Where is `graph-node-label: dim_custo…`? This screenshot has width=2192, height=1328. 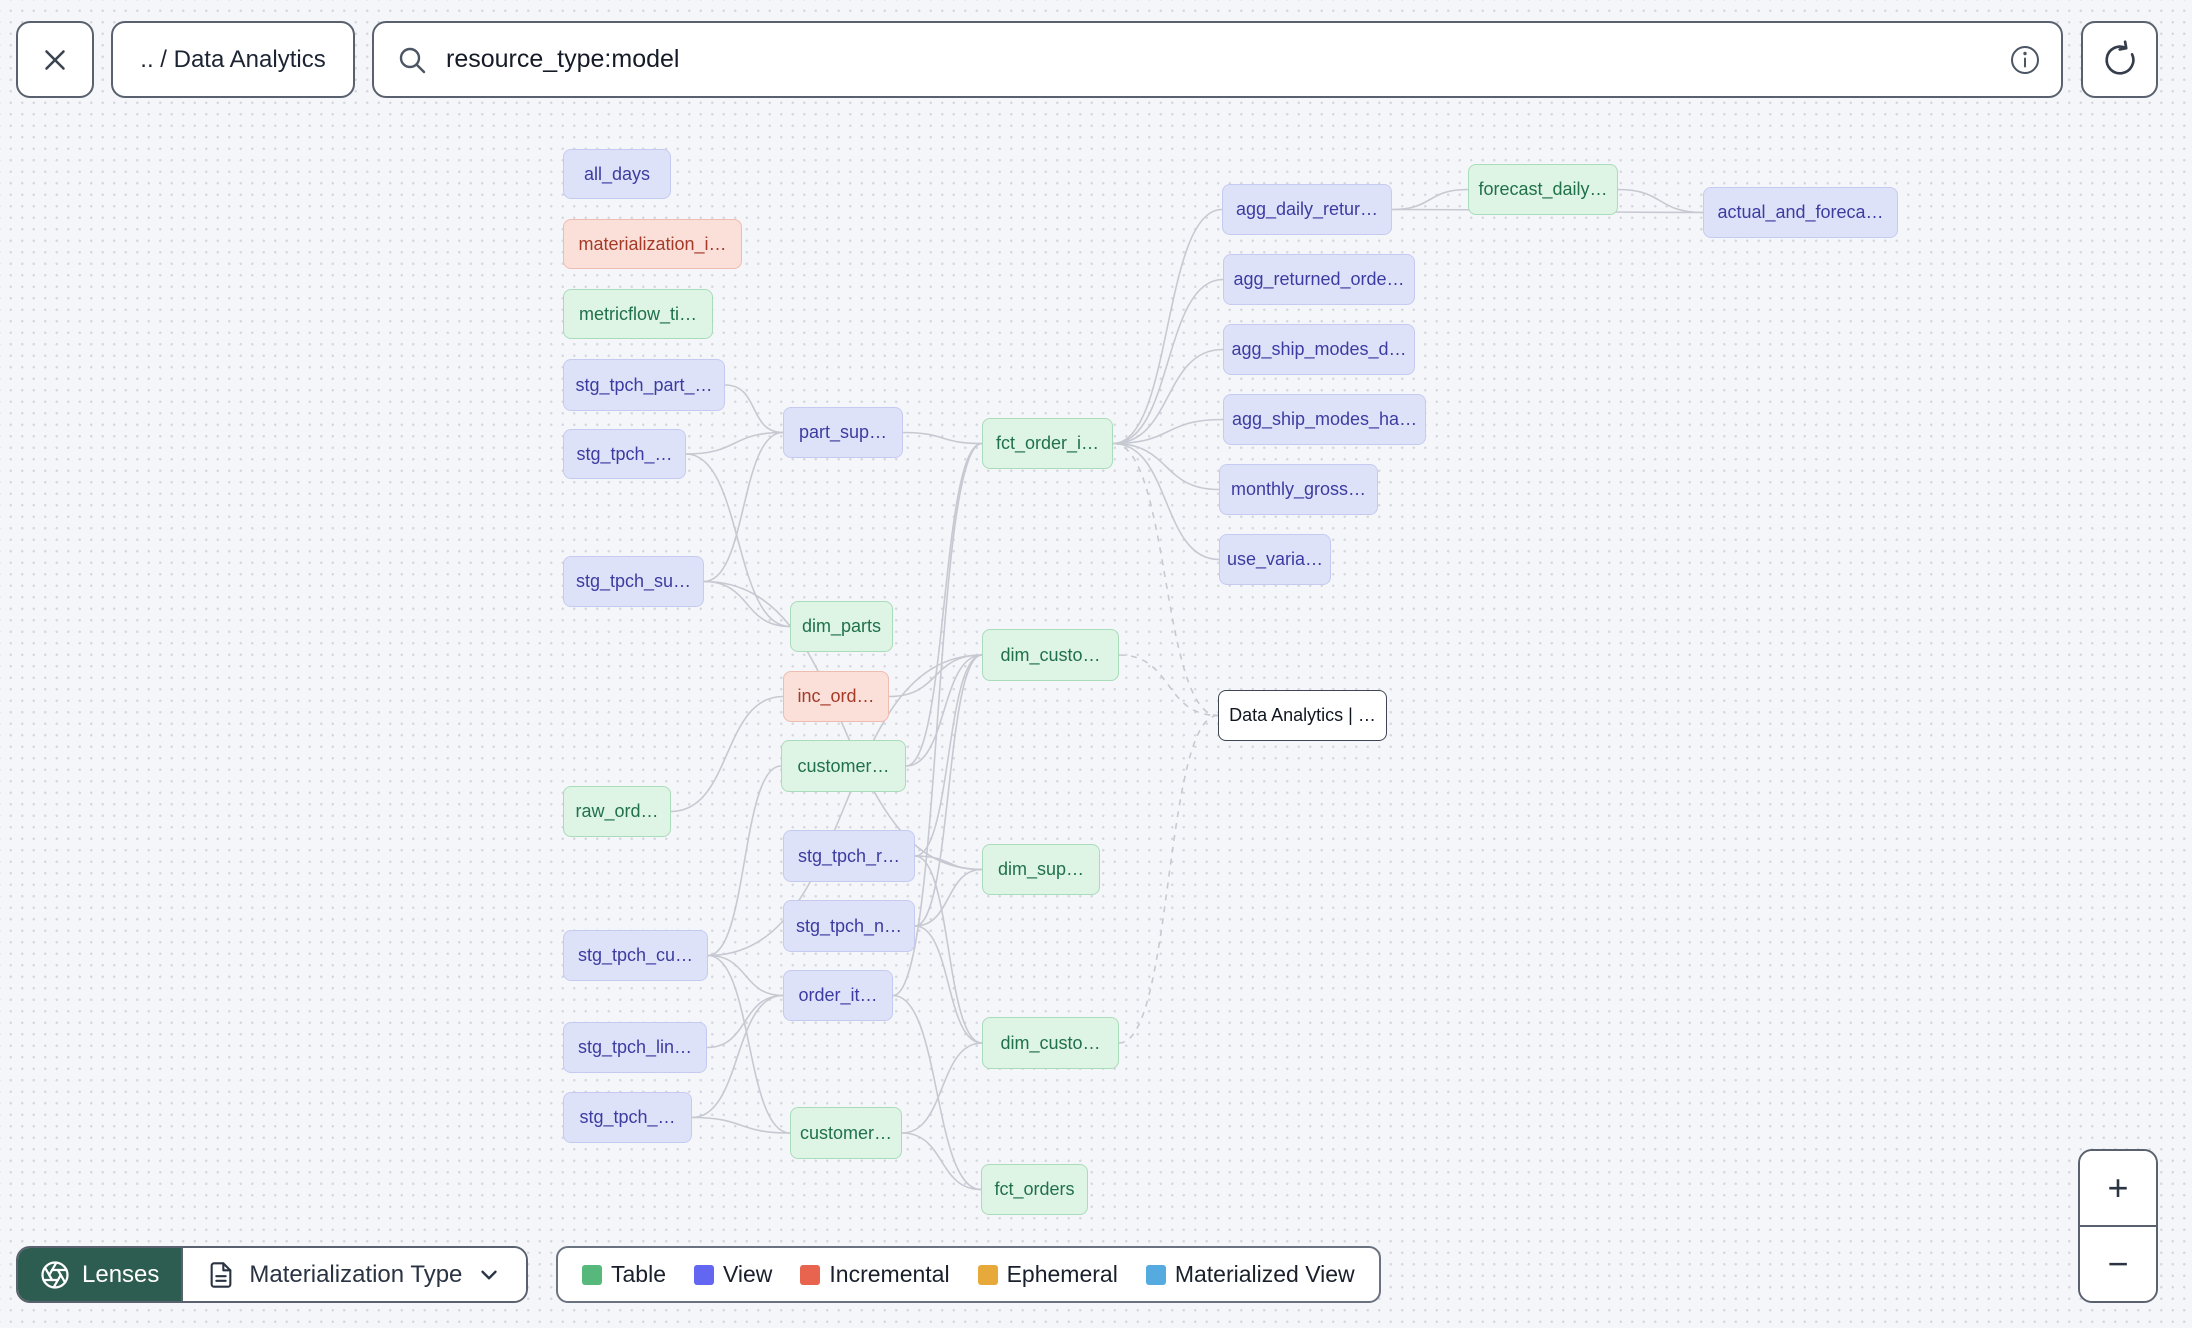 graph-node-label: dim_custo… is located at coordinates (1050, 654).